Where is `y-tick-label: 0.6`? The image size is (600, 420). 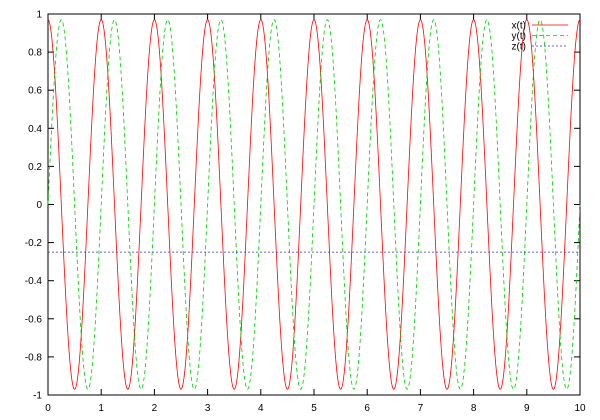 y-tick-label: 0.6 is located at coordinates (35, 91).